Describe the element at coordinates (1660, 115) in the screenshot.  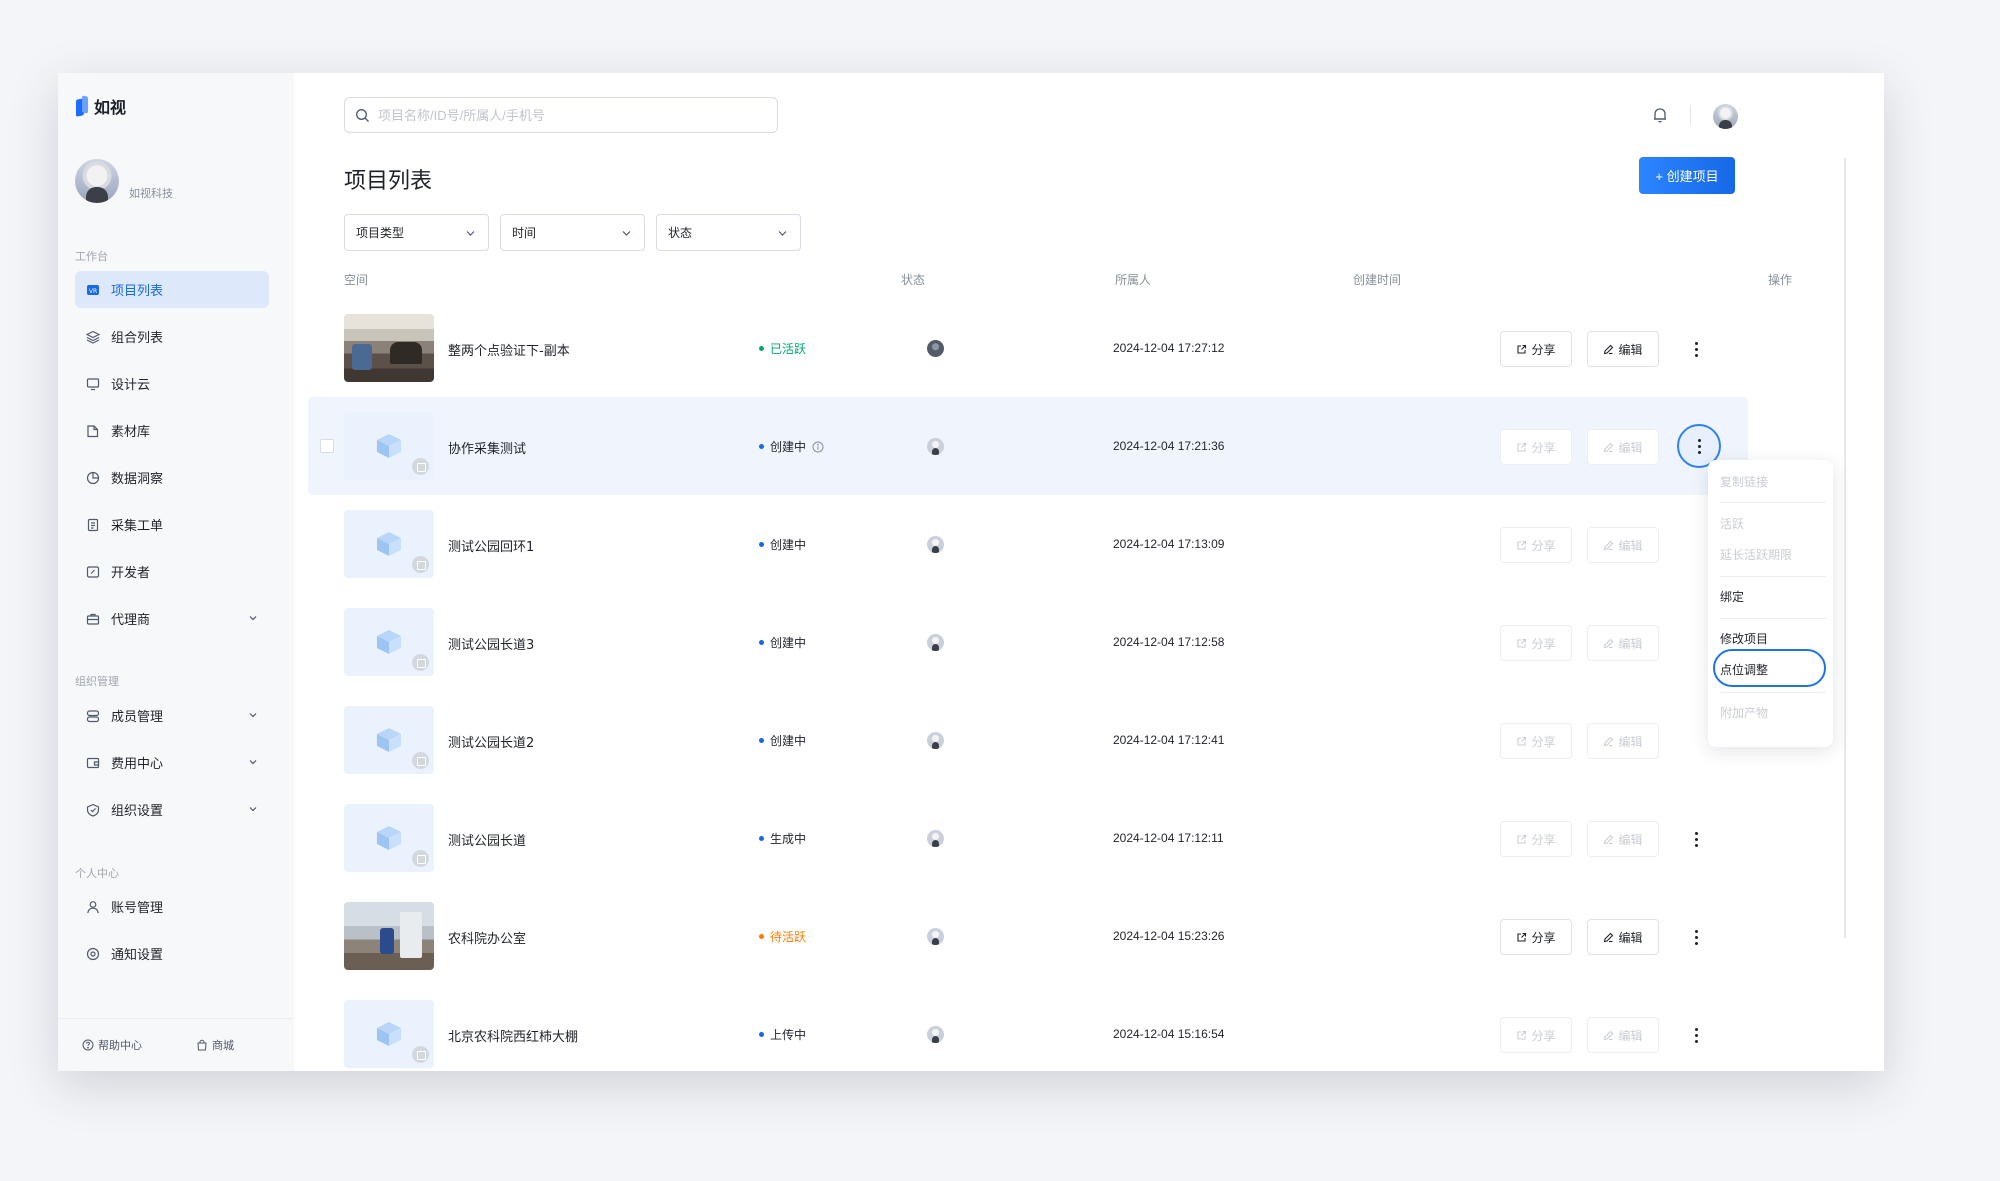
I see `bell-icon` at that location.